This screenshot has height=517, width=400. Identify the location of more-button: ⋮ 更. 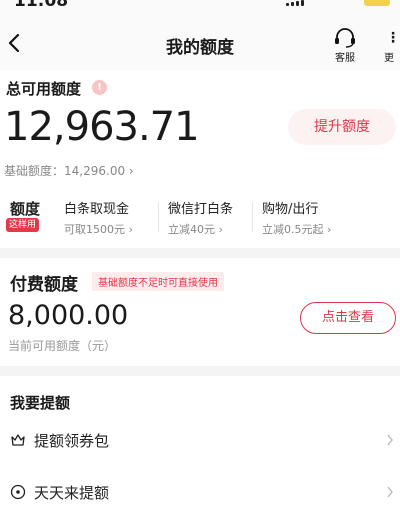
(389, 46).